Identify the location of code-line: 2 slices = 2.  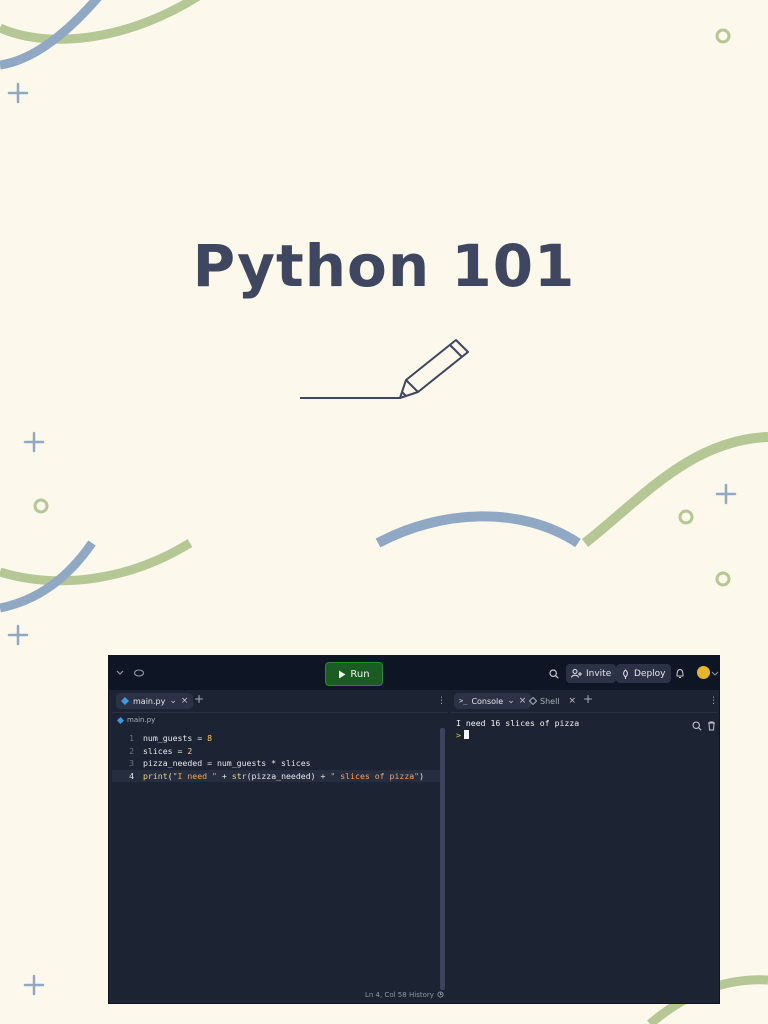
(277, 751).